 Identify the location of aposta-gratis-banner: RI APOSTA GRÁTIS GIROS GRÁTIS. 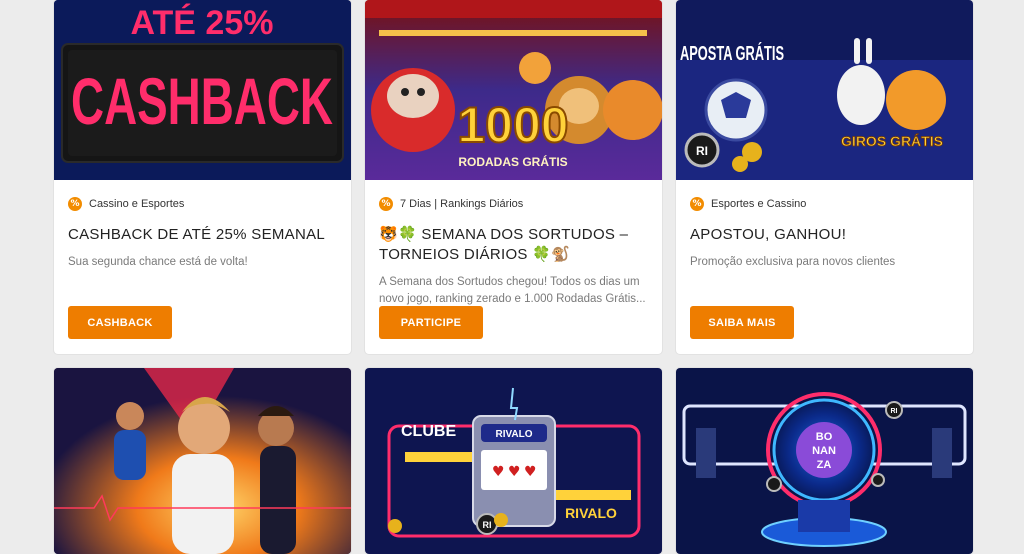
(824, 90).